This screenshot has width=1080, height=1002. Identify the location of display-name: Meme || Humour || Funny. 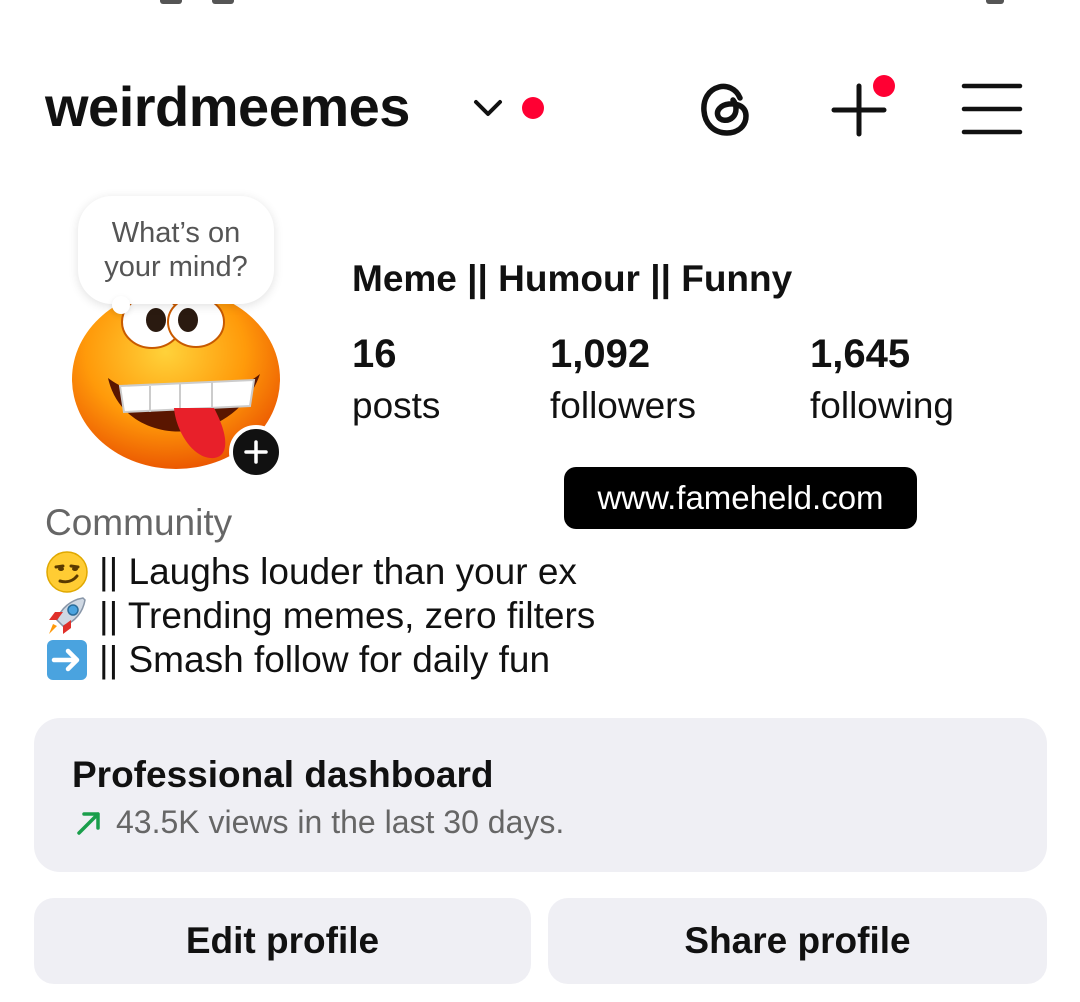
(572, 278).